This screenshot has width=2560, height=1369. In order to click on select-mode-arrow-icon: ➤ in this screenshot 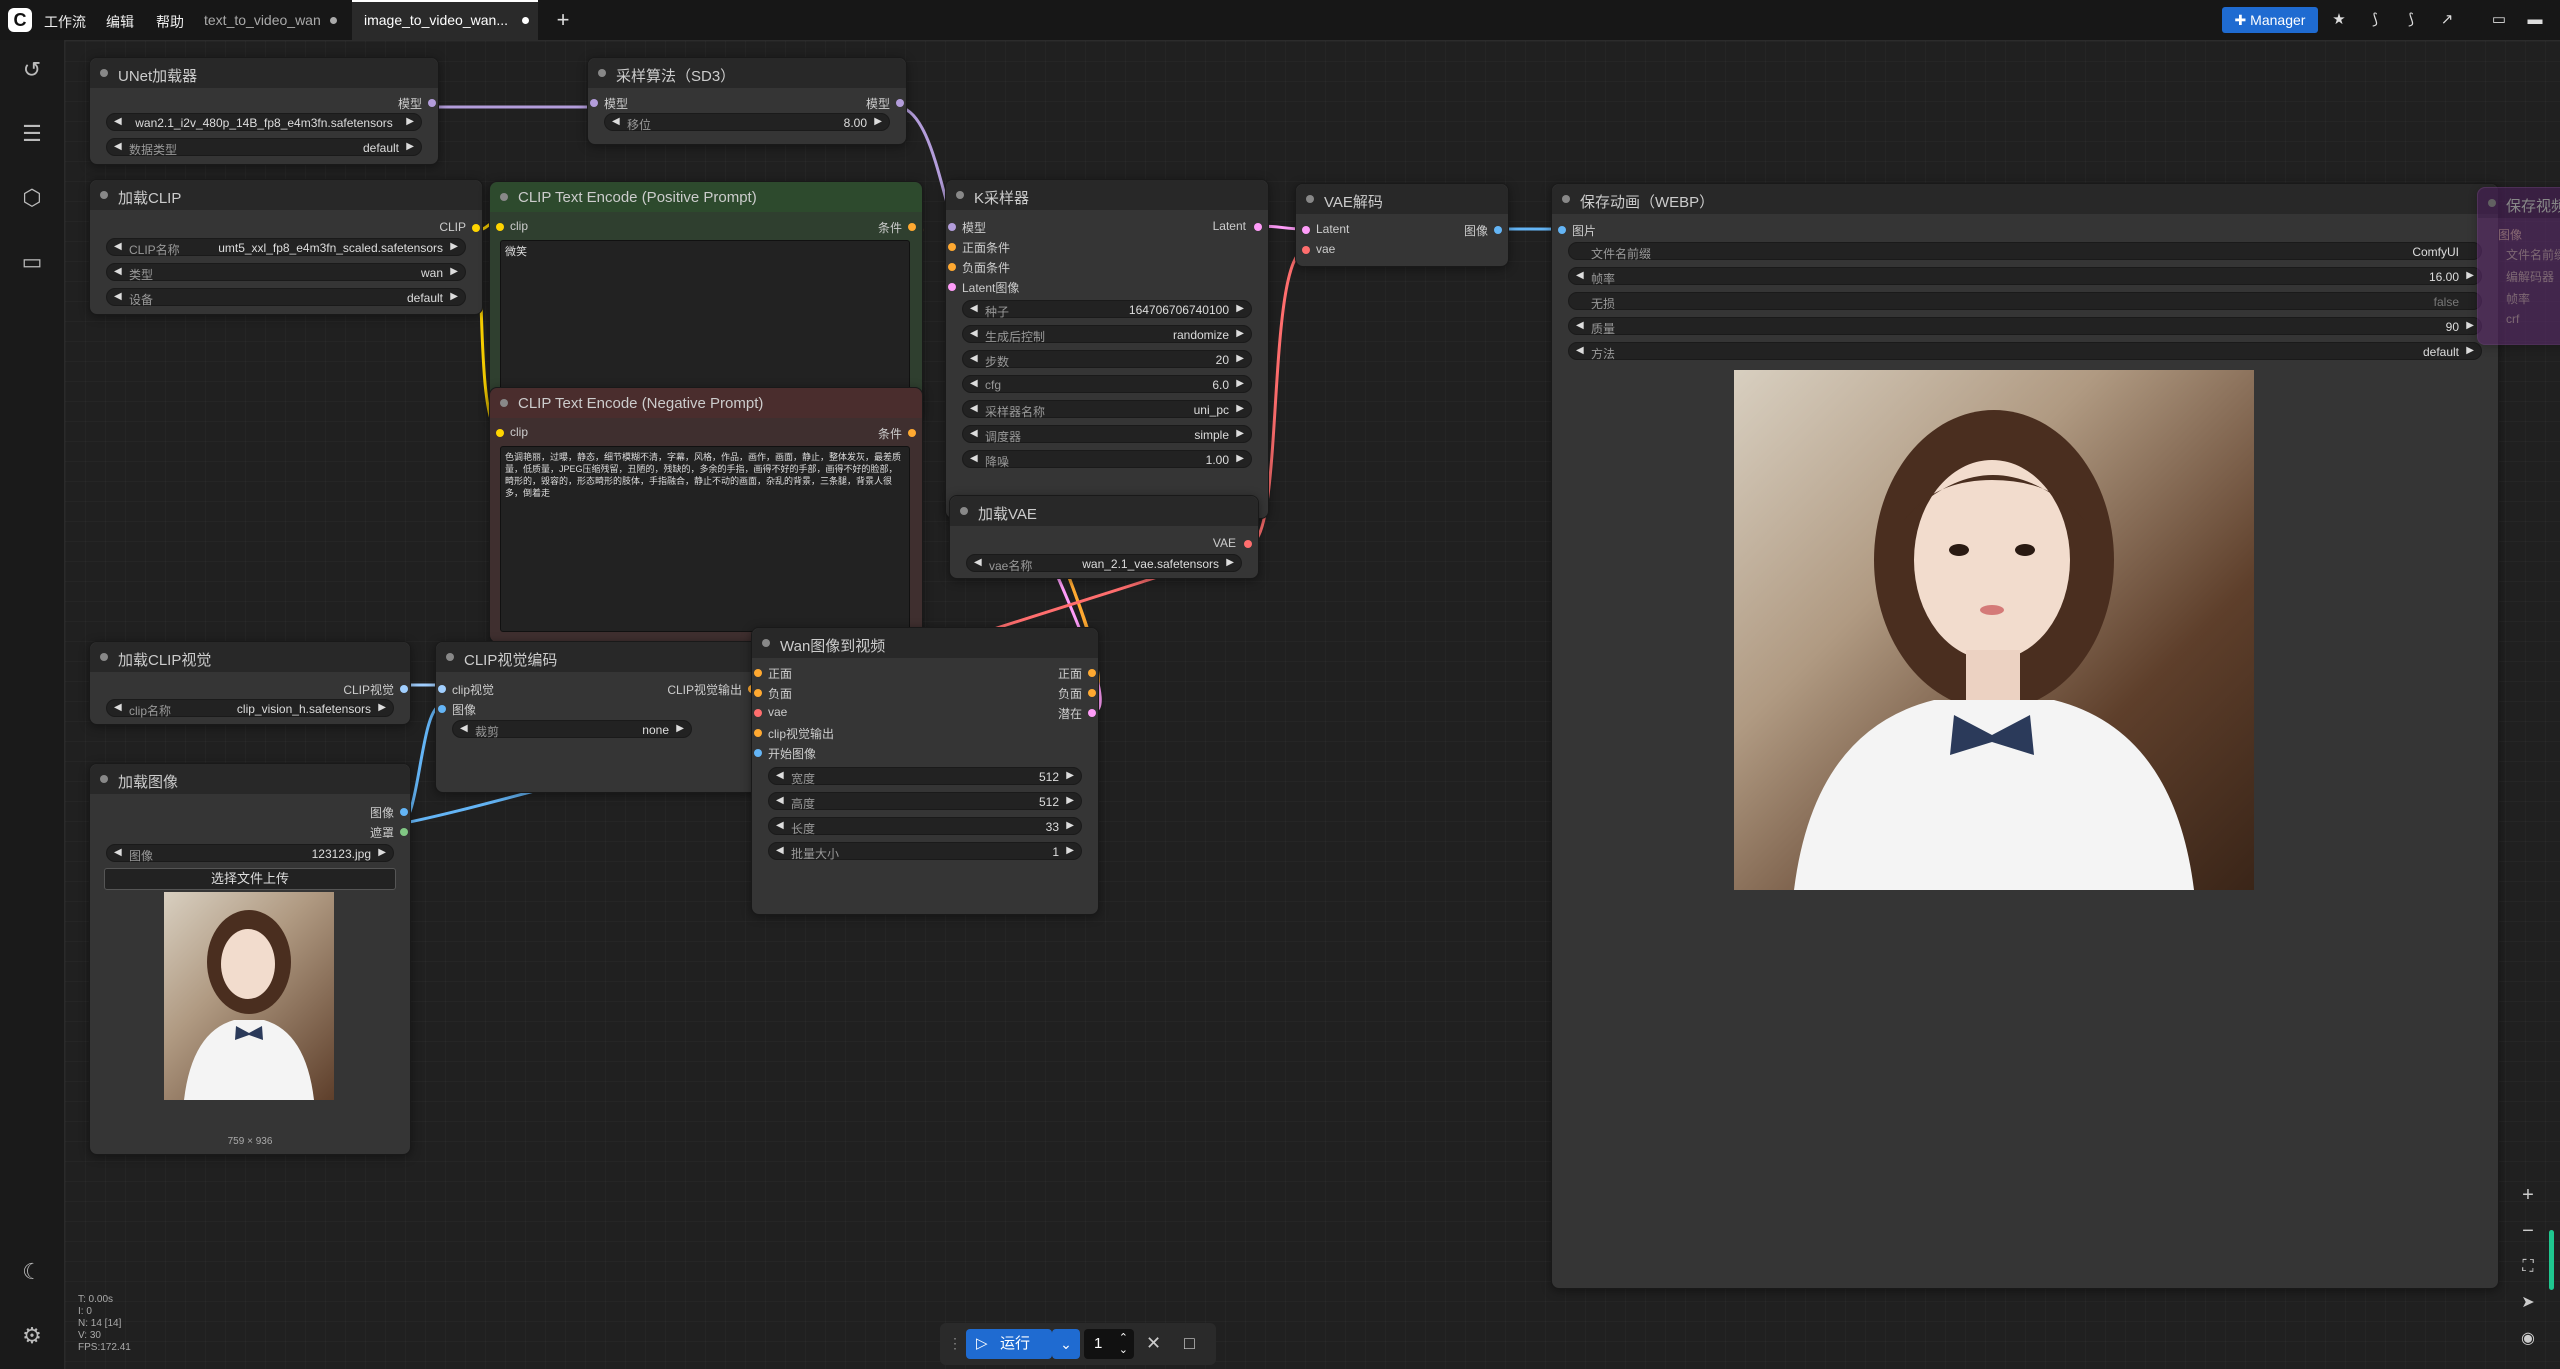, I will do `click(2528, 1303)`.